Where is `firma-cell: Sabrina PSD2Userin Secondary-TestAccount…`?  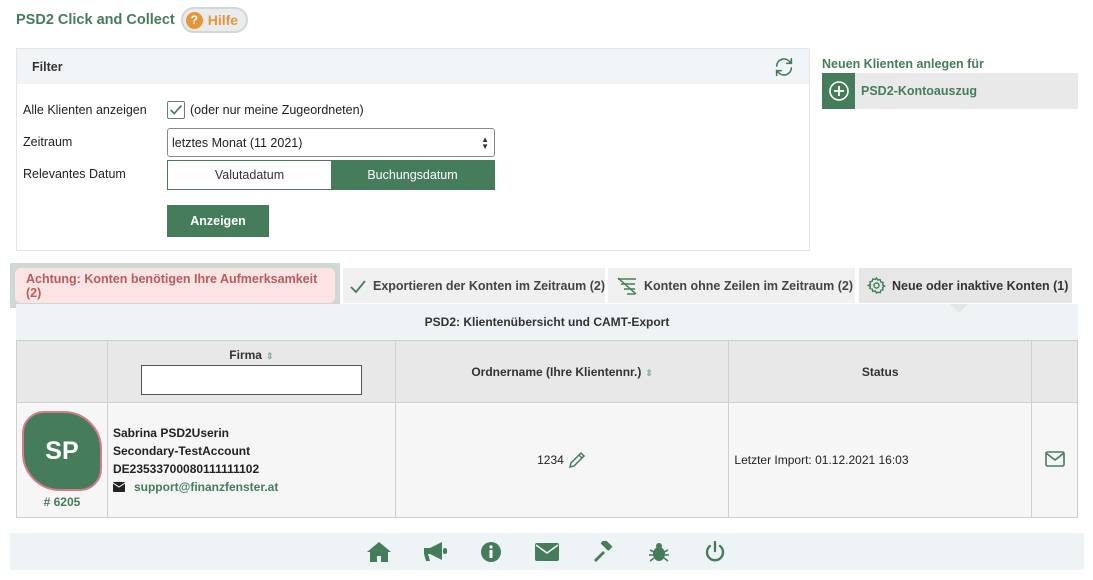
firma-cell: Sabrina PSD2Userin Secondary-TestAccount… is located at coordinates (251, 460).